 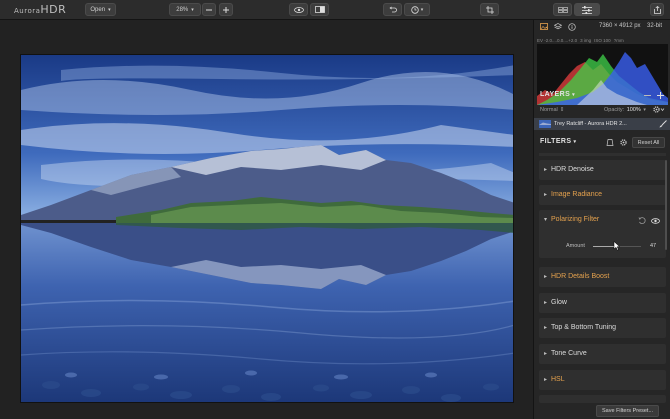 I want to click on layer-thumbnail, so click(x=545, y=124).